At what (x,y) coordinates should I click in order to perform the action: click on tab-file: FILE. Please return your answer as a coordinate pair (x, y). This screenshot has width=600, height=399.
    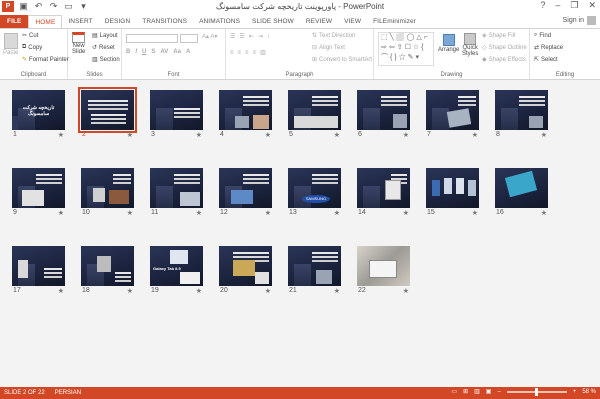
    Looking at the image, I should click on (14, 21).